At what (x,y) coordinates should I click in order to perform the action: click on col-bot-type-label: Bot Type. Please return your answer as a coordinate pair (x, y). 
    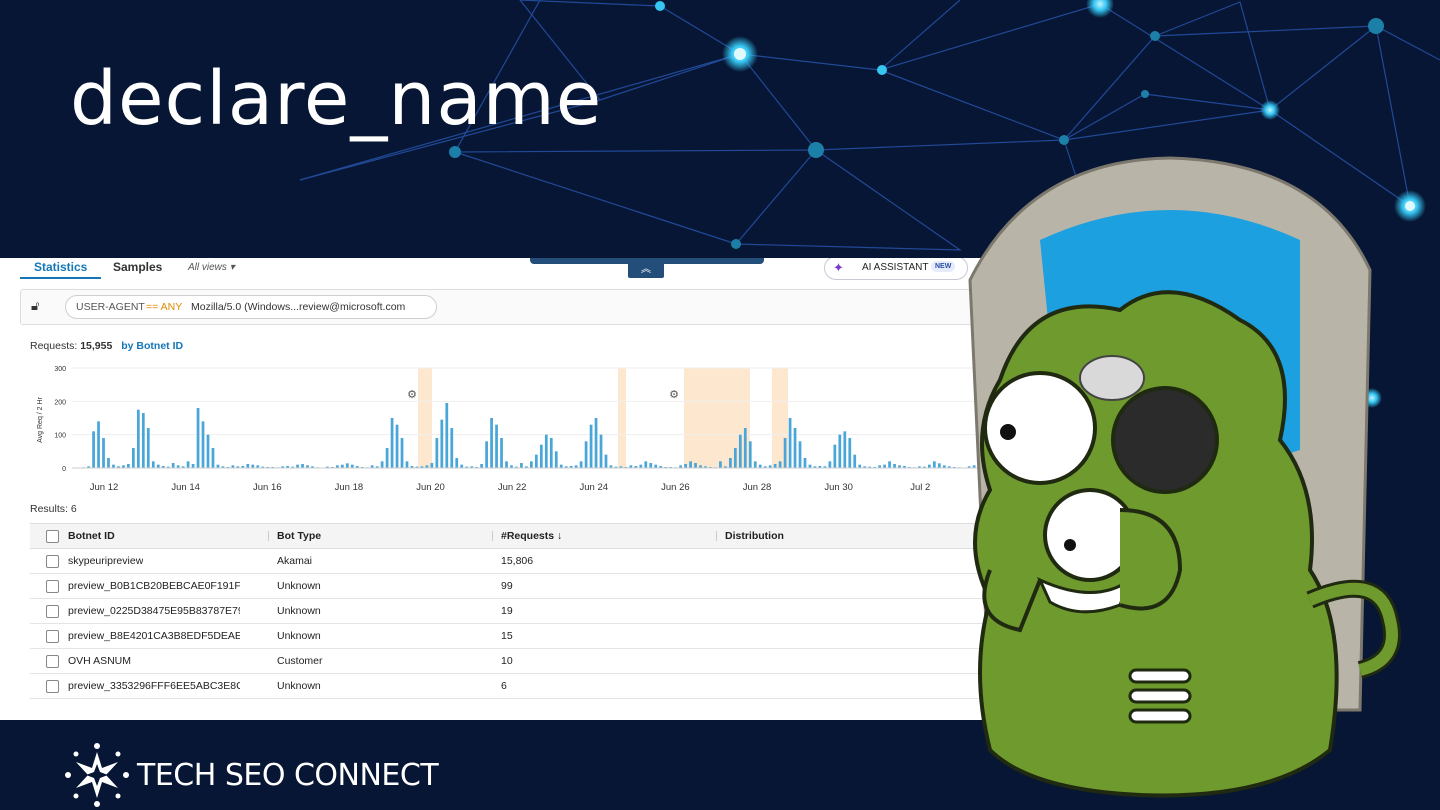
    Looking at the image, I should click on (299, 536).